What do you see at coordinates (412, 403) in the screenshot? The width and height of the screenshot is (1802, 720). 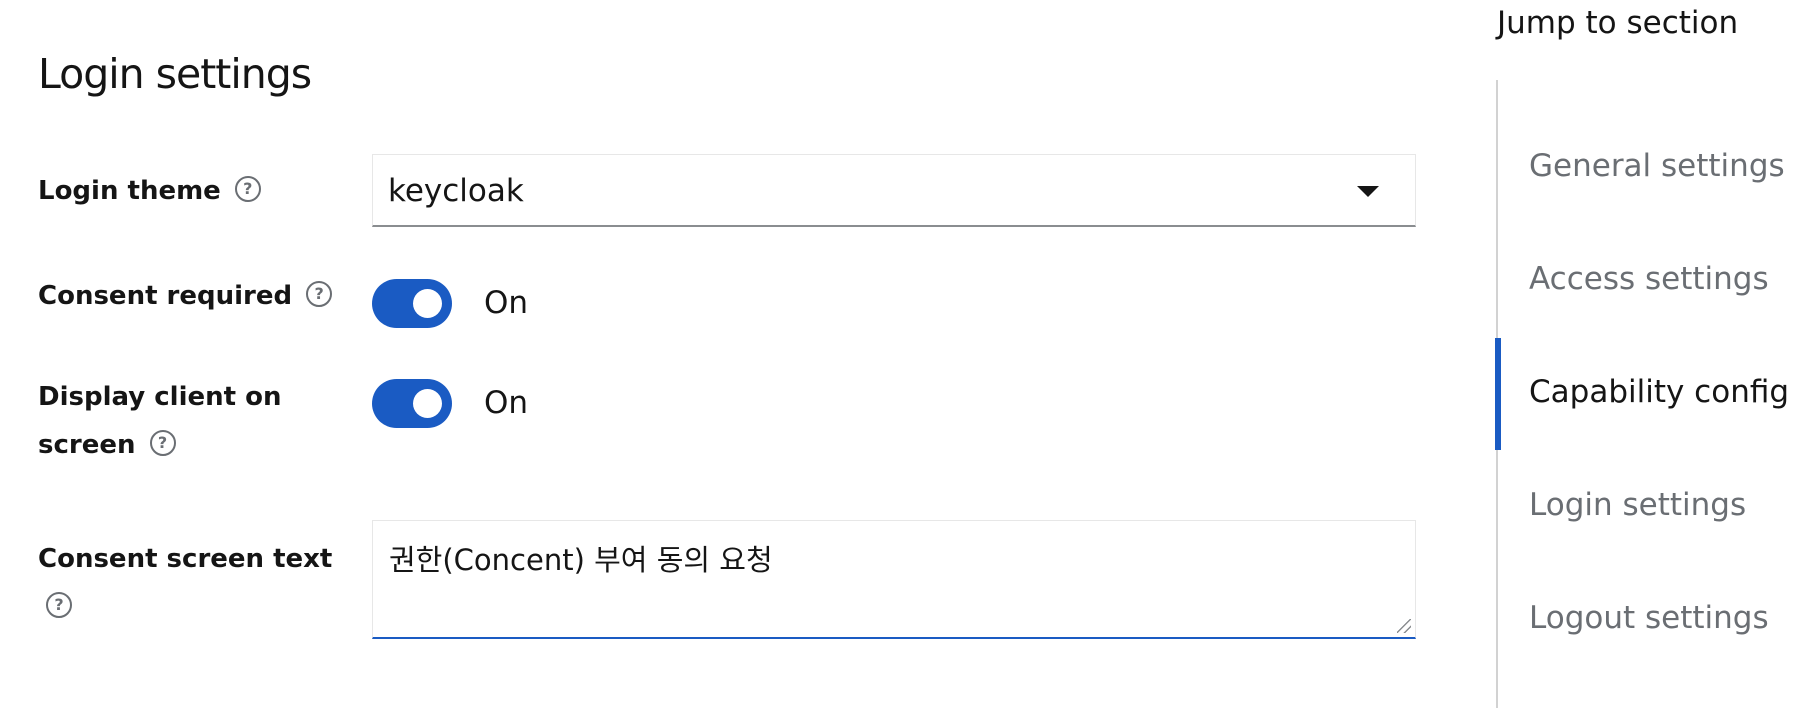 I see `display-client-toggle` at bounding box center [412, 403].